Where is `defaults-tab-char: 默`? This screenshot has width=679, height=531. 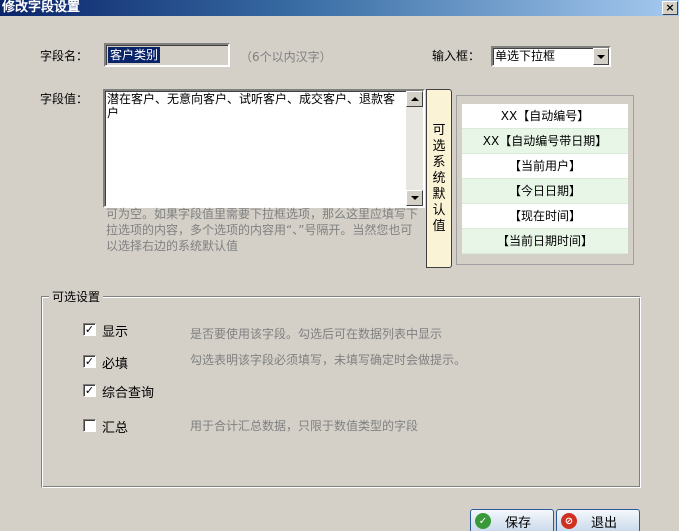
defaults-tab-char: 默 is located at coordinates (439, 194).